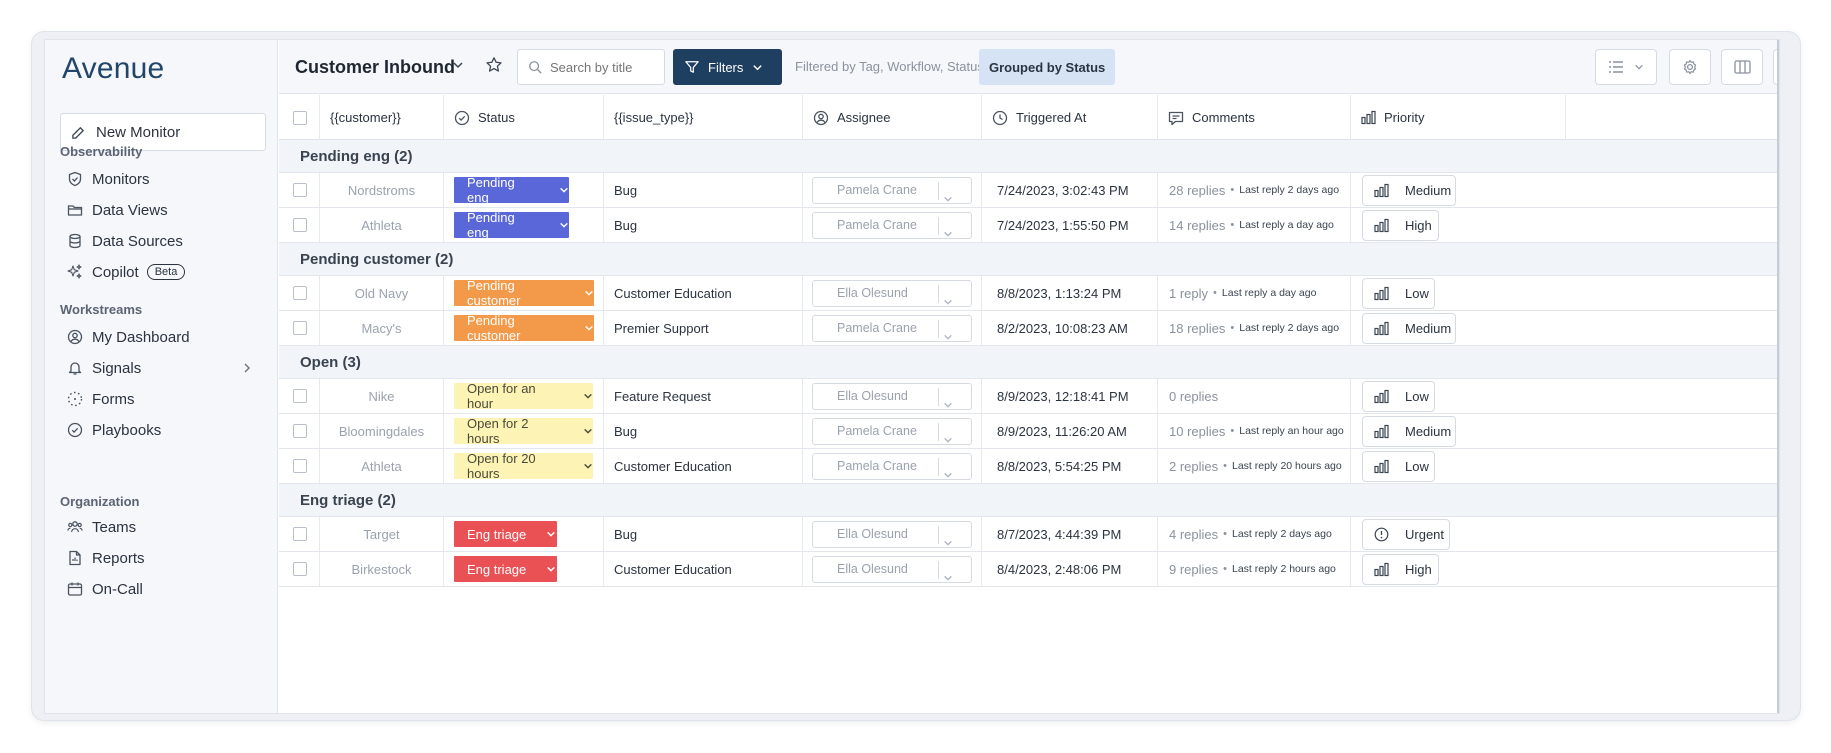 The width and height of the screenshot is (1831, 753). Describe the element at coordinates (1193, 396) in the screenshot. I see `reply-count: 0 replies` at that location.